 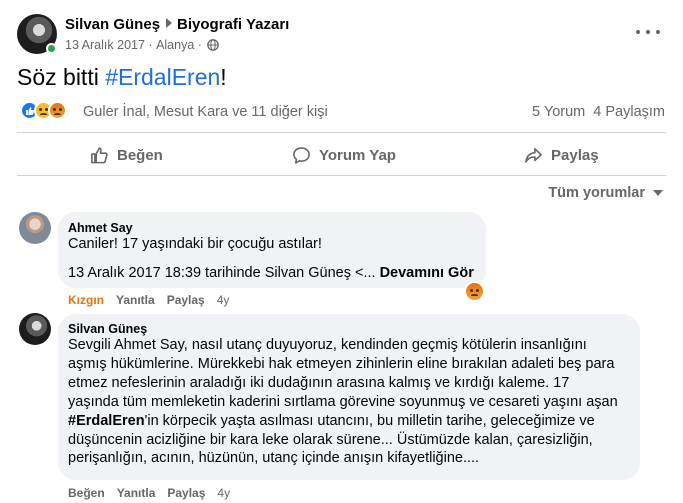 I want to click on like-link: Beğen, so click(x=86, y=493).